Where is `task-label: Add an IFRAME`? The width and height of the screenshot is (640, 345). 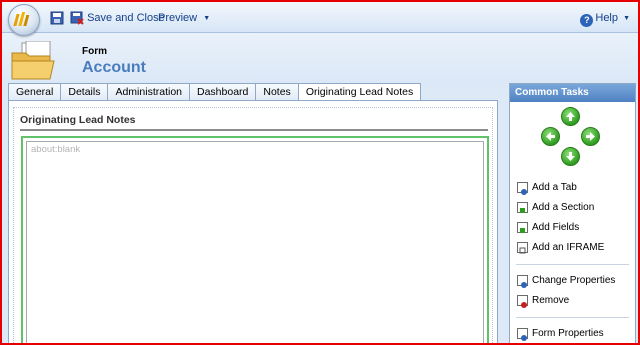
task-label: Add an IFRAME is located at coordinates (568, 247).